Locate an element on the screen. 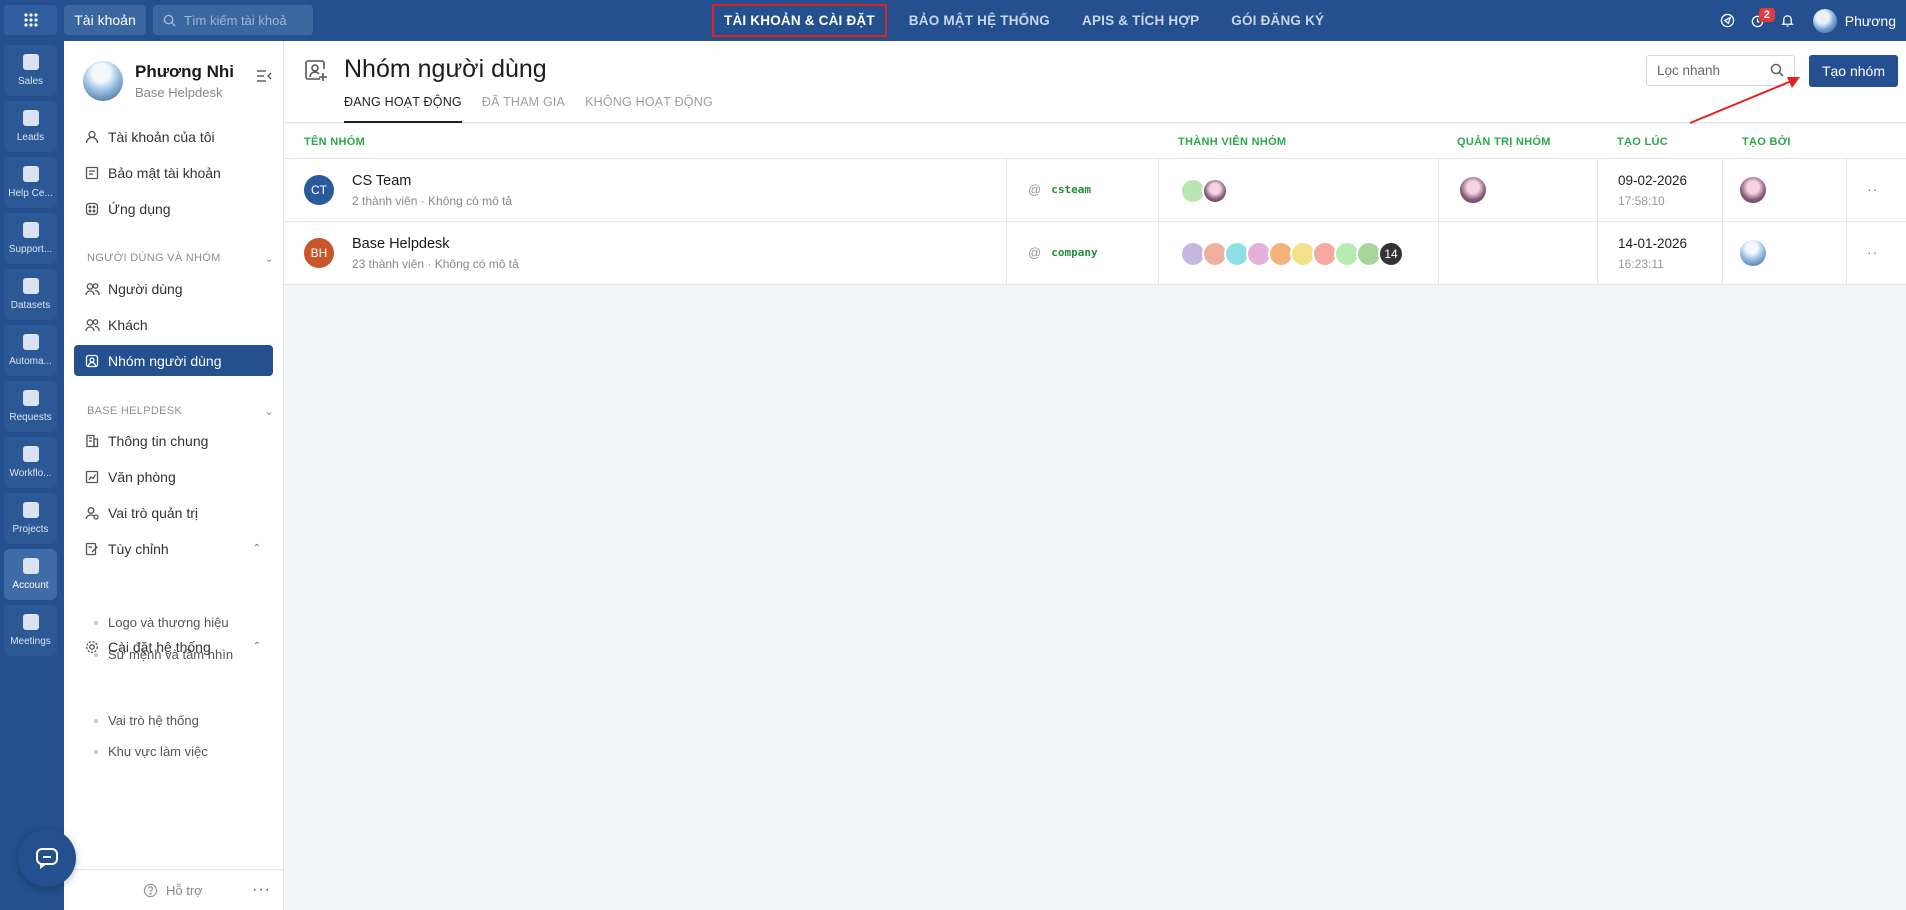 This screenshot has height=910, width=1906. handle-text: company is located at coordinates (1074, 252).